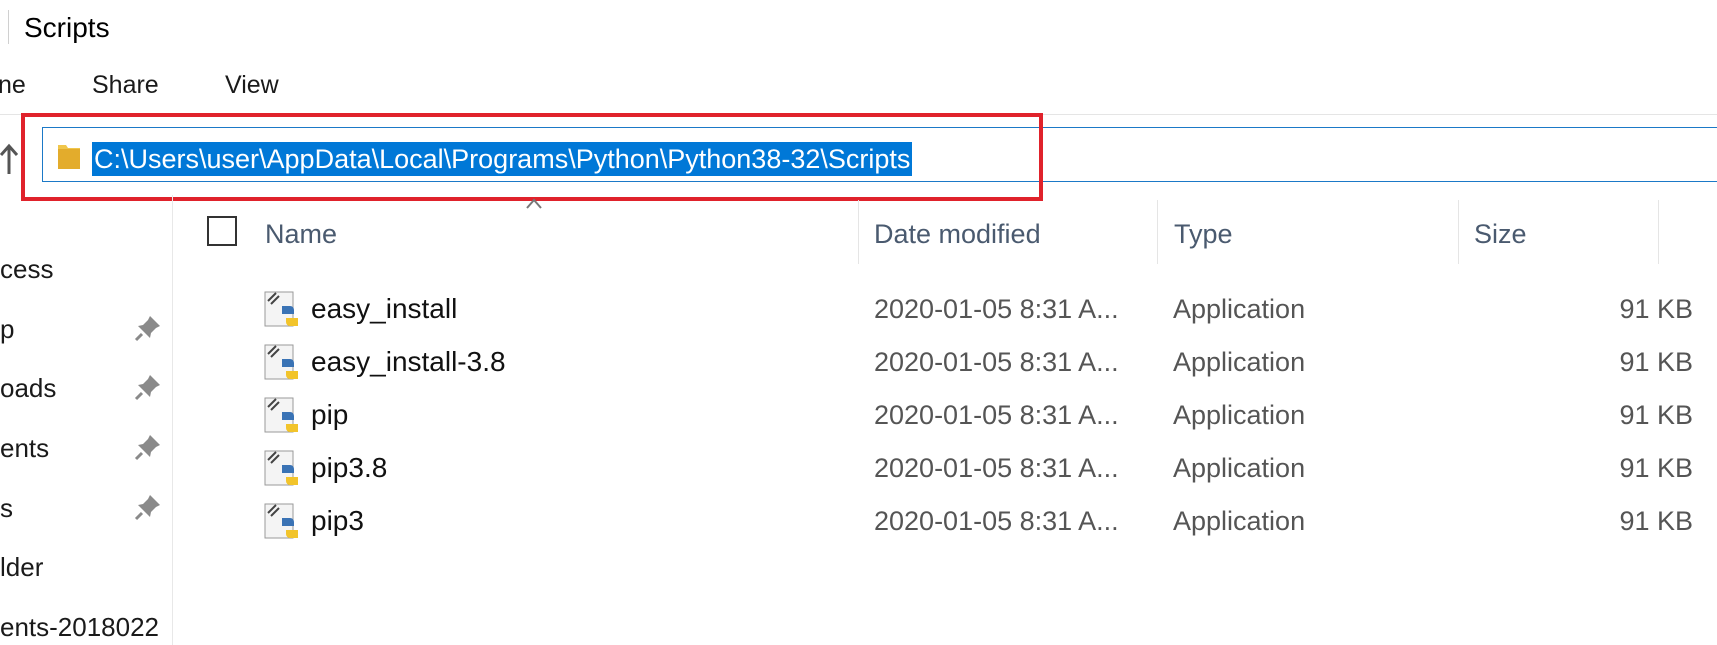 The width and height of the screenshot is (1717, 645). Describe the element at coordinates (301, 234) in the screenshot. I see `column-header-name: Name` at that location.